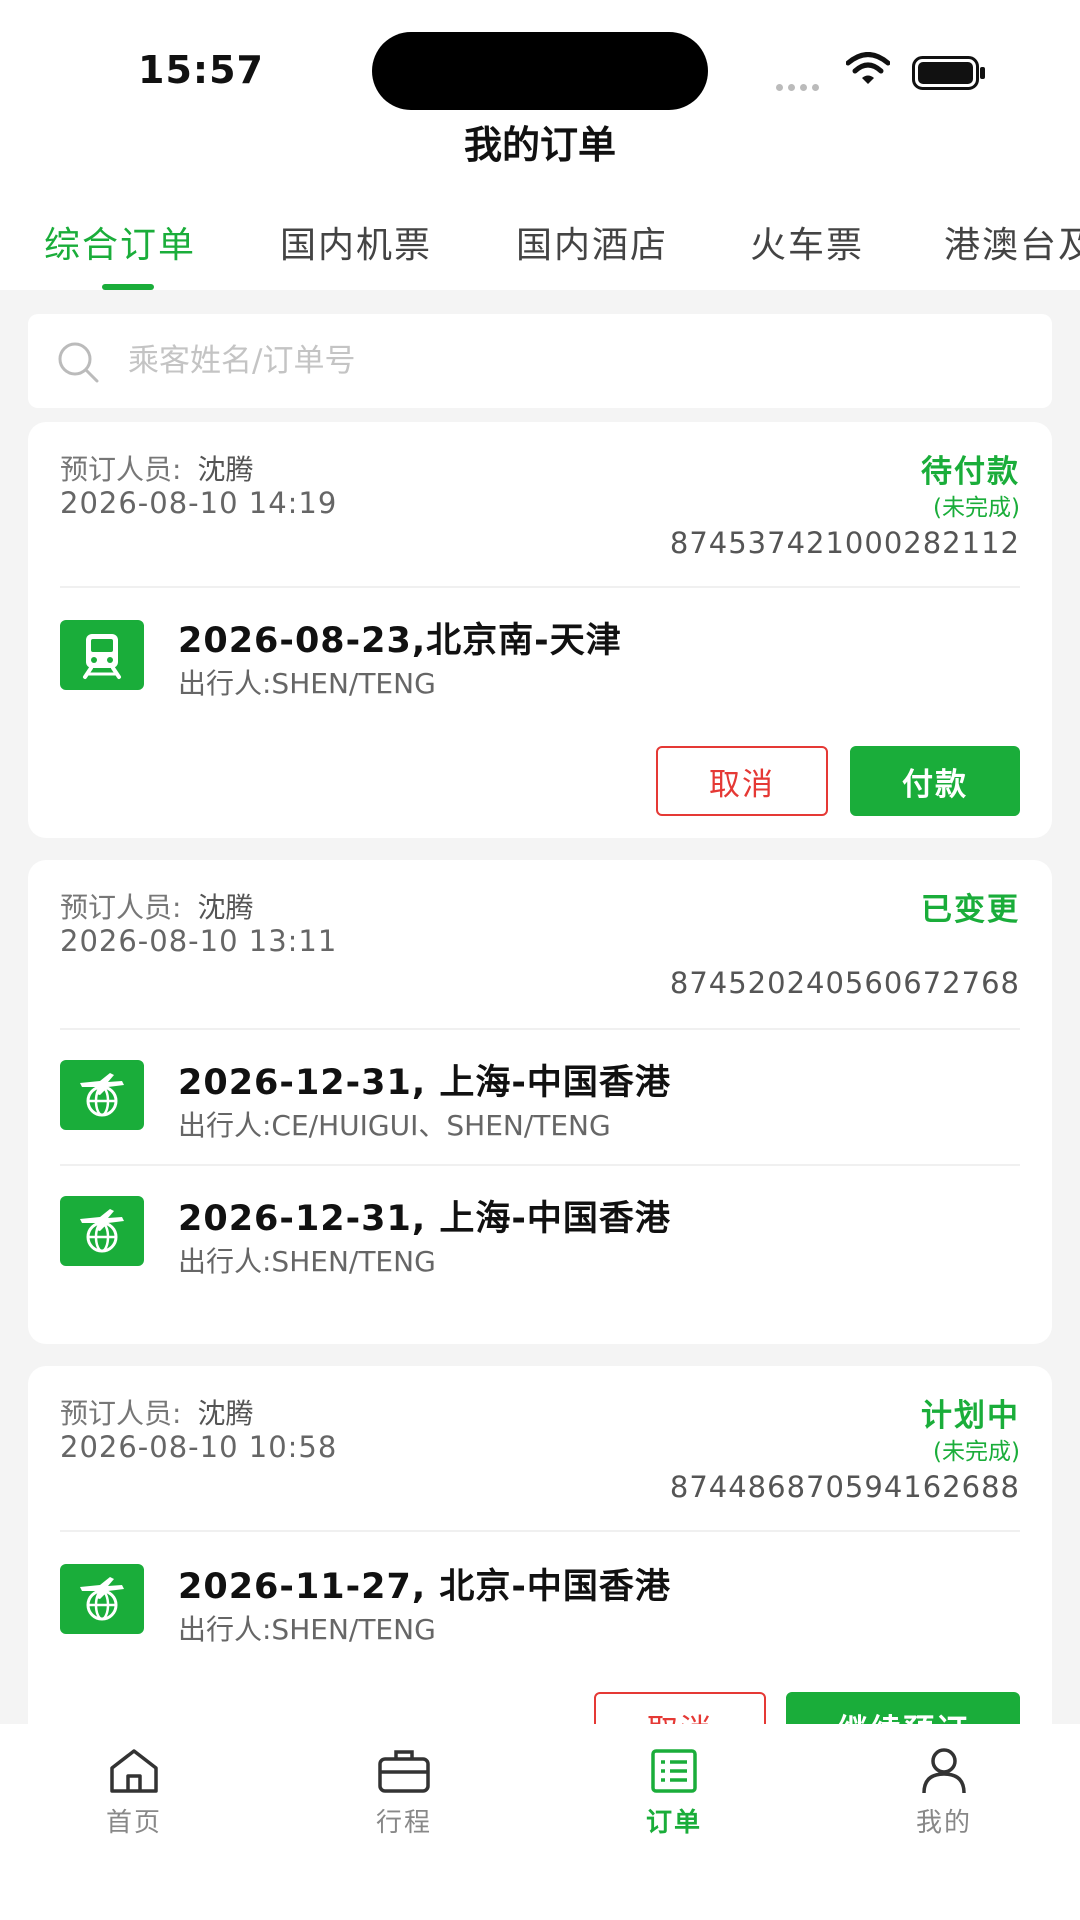 The width and height of the screenshot is (1080, 1920). Describe the element at coordinates (807, 242) in the screenshot. I see `tab-train-tickets: 火车票` at that location.